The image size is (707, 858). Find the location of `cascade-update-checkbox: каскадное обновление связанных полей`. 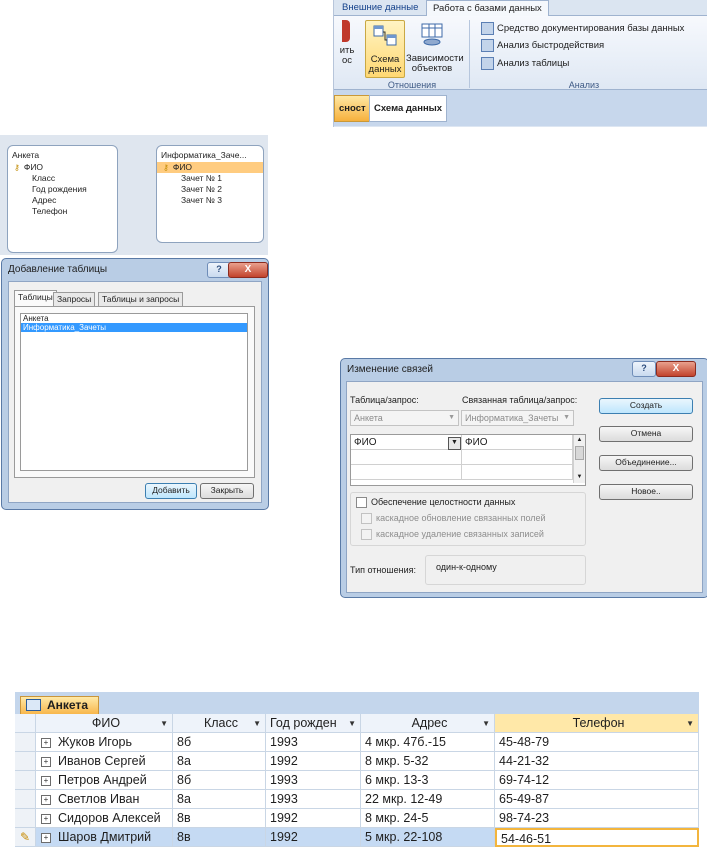

cascade-update-checkbox: каскадное обновление связанных полей is located at coordinates (453, 518).